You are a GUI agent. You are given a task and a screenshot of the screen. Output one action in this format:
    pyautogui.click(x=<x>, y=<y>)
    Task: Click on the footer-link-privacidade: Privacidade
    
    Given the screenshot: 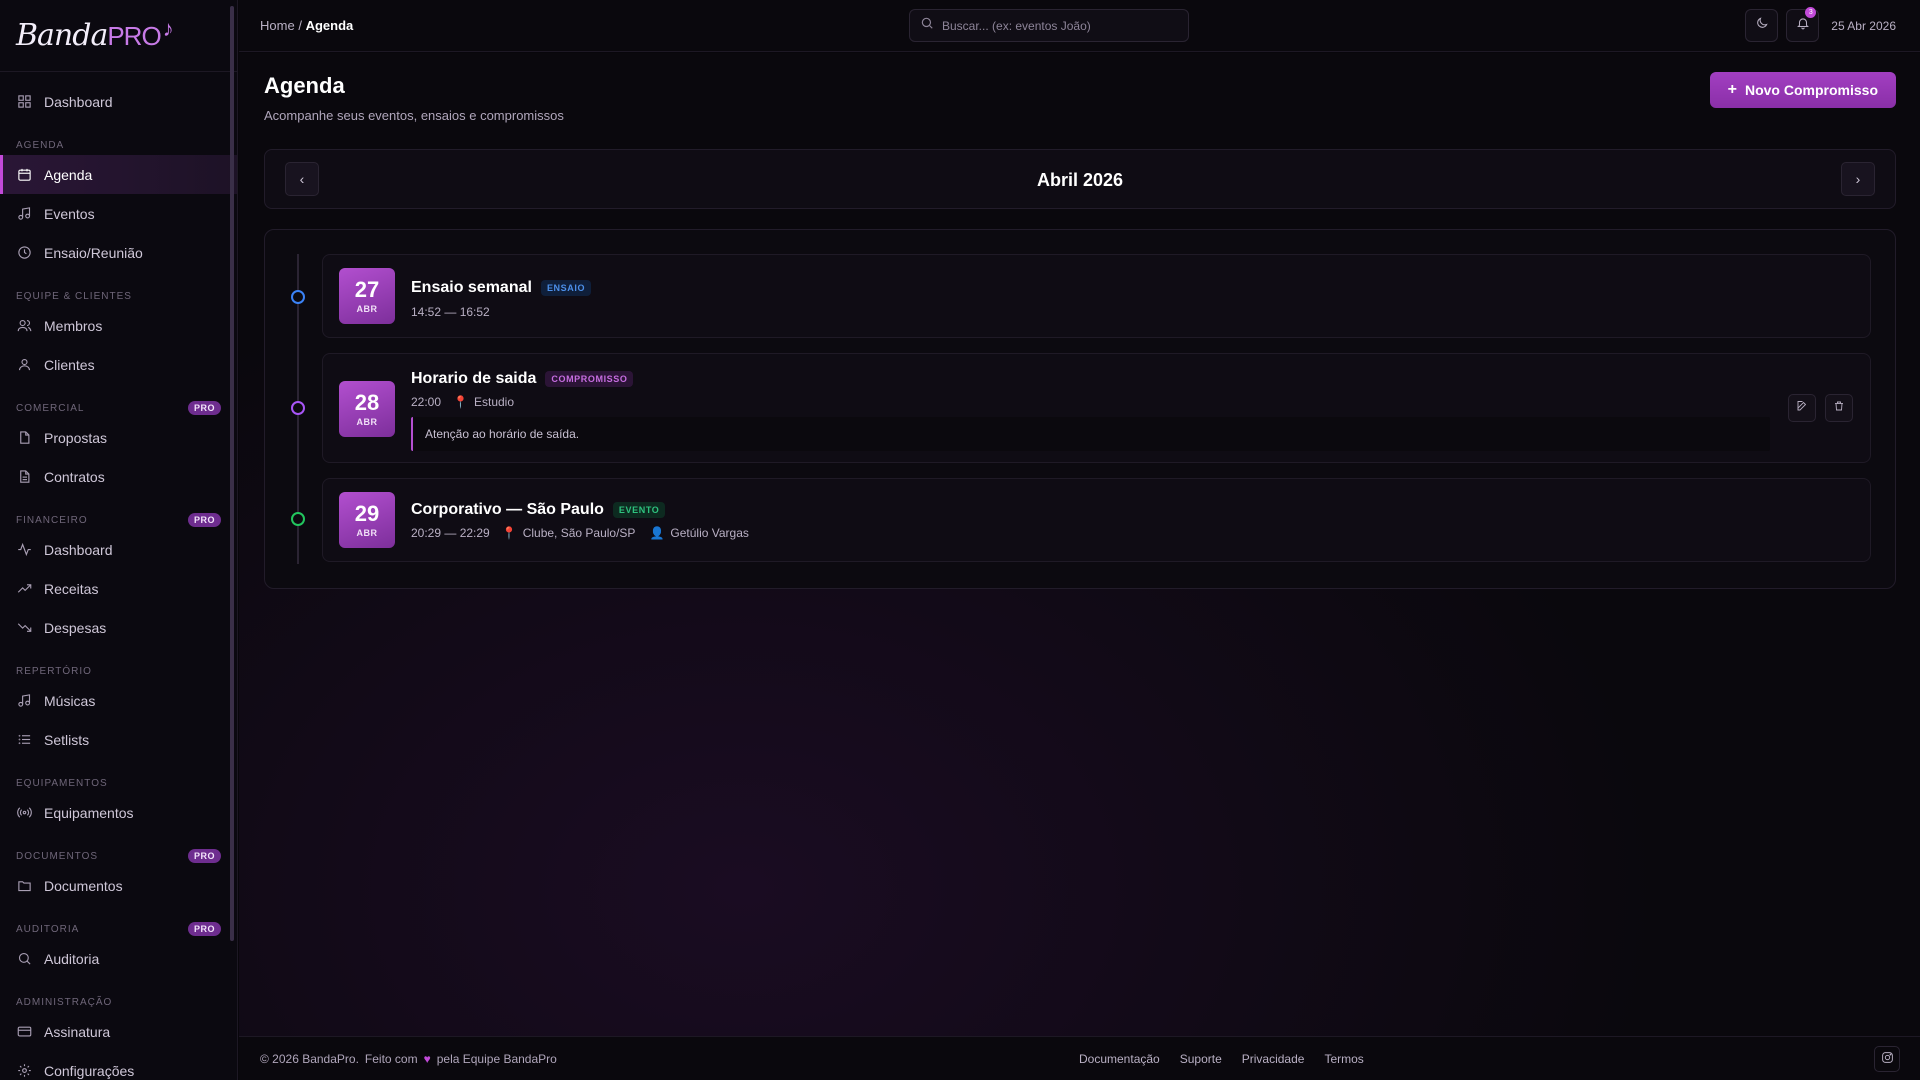 What is the action you would take?
    pyautogui.click(x=1273, y=1059)
    